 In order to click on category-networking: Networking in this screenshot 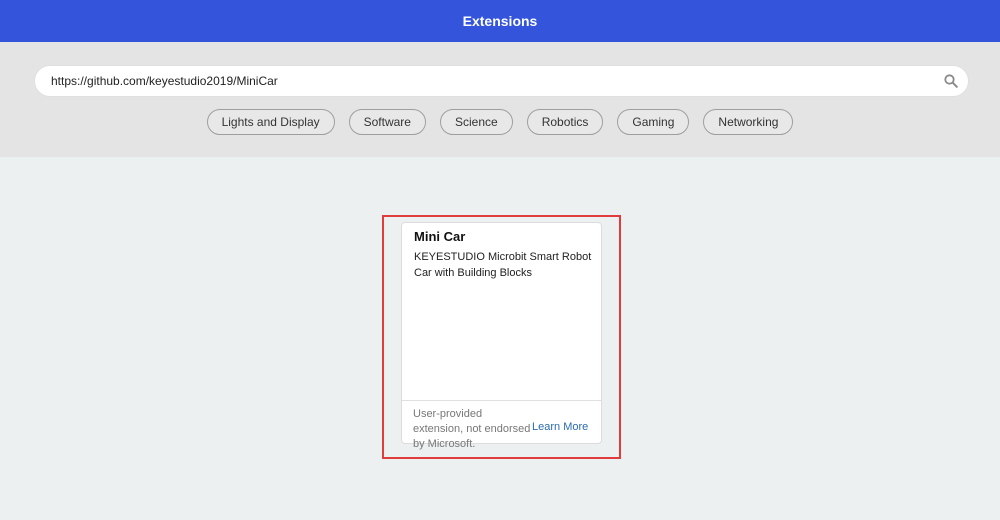, I will do `click(748, 122)`.